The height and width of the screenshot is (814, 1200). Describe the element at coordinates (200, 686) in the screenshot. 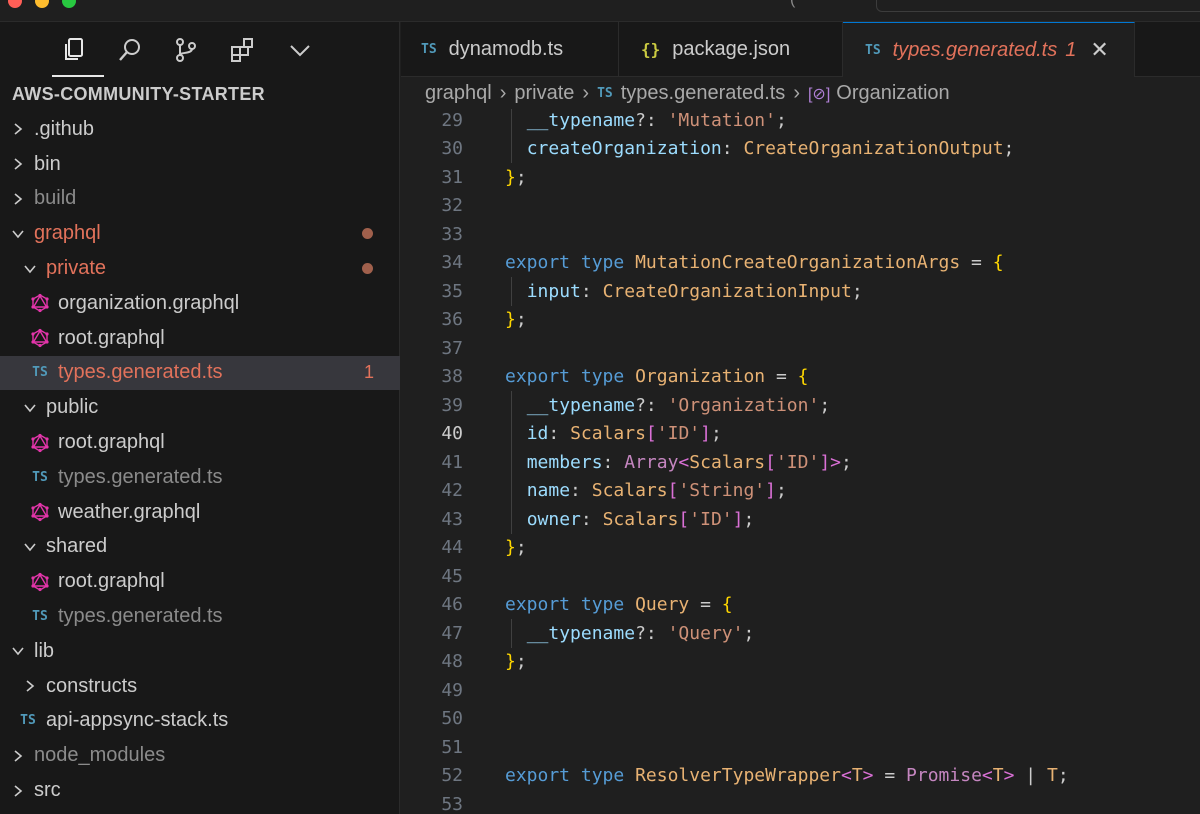

I see `tree-folder: constructs` at that location.